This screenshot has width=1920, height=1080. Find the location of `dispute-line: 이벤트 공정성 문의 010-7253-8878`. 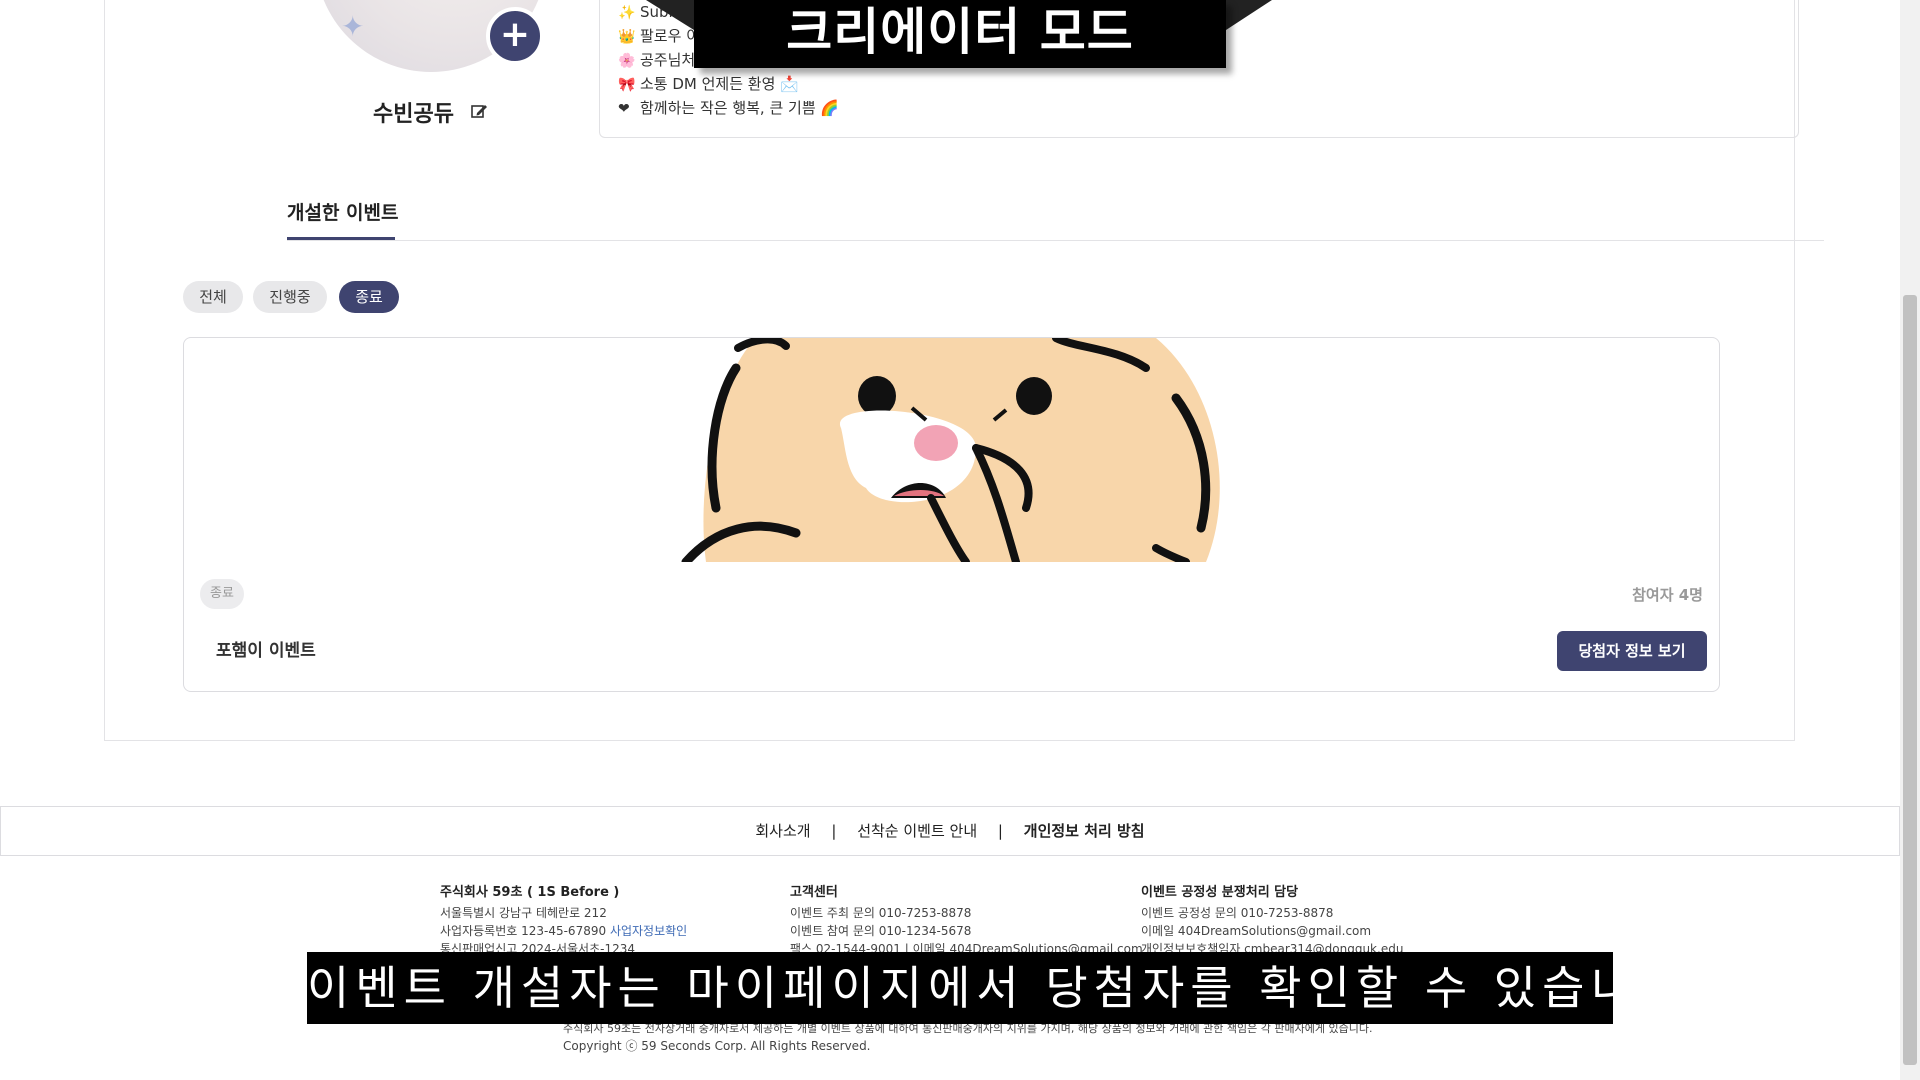

dispute-line: 이벤트 공정성 문의 010-7253-8878 is located at coordinates (1237, 913).